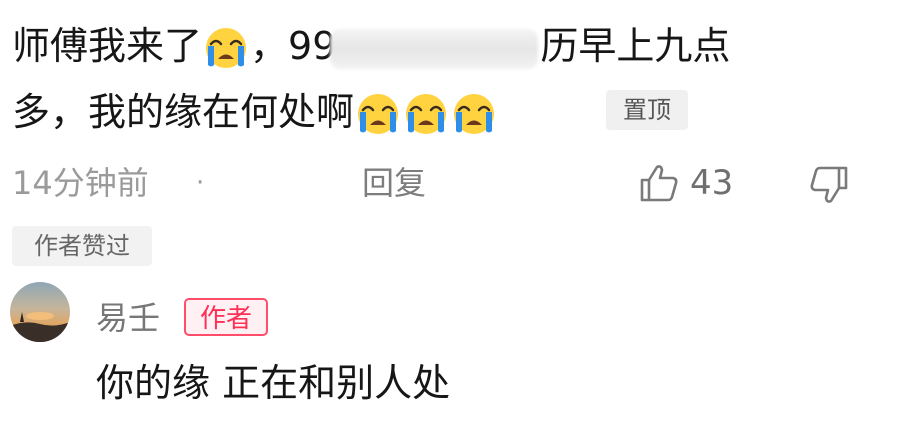  I want to click on pinned-badge: 置顶, so click(647, 110).